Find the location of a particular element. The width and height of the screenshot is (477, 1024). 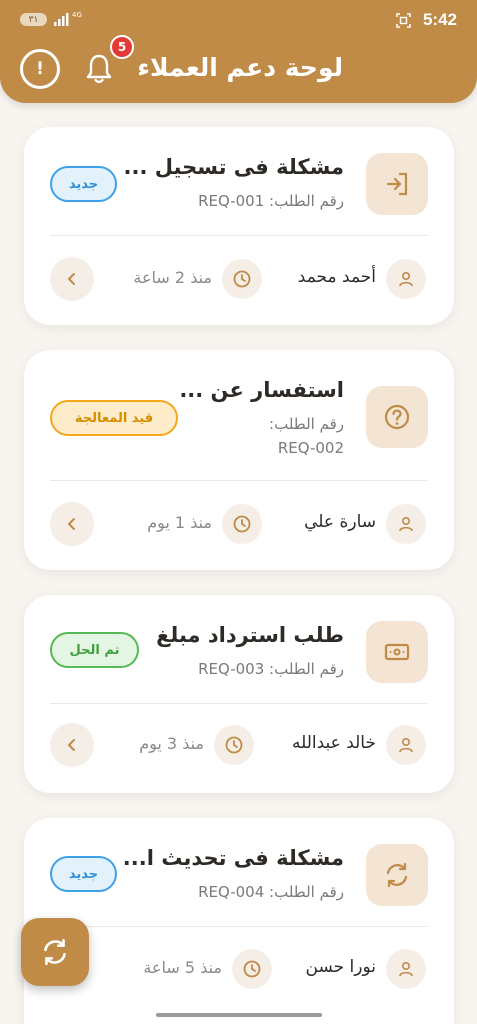

battery-indicator: ٣١ is located at coordinates (33, 19).